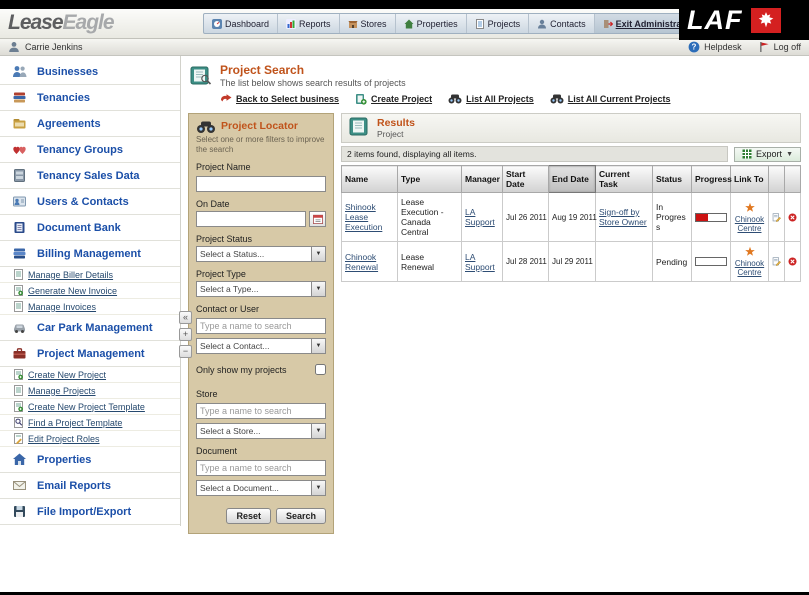 The height and width of the screenshot is (595, 809). I want to click on lease-eagle-logo: LeaseEagle, so click(61, 23).